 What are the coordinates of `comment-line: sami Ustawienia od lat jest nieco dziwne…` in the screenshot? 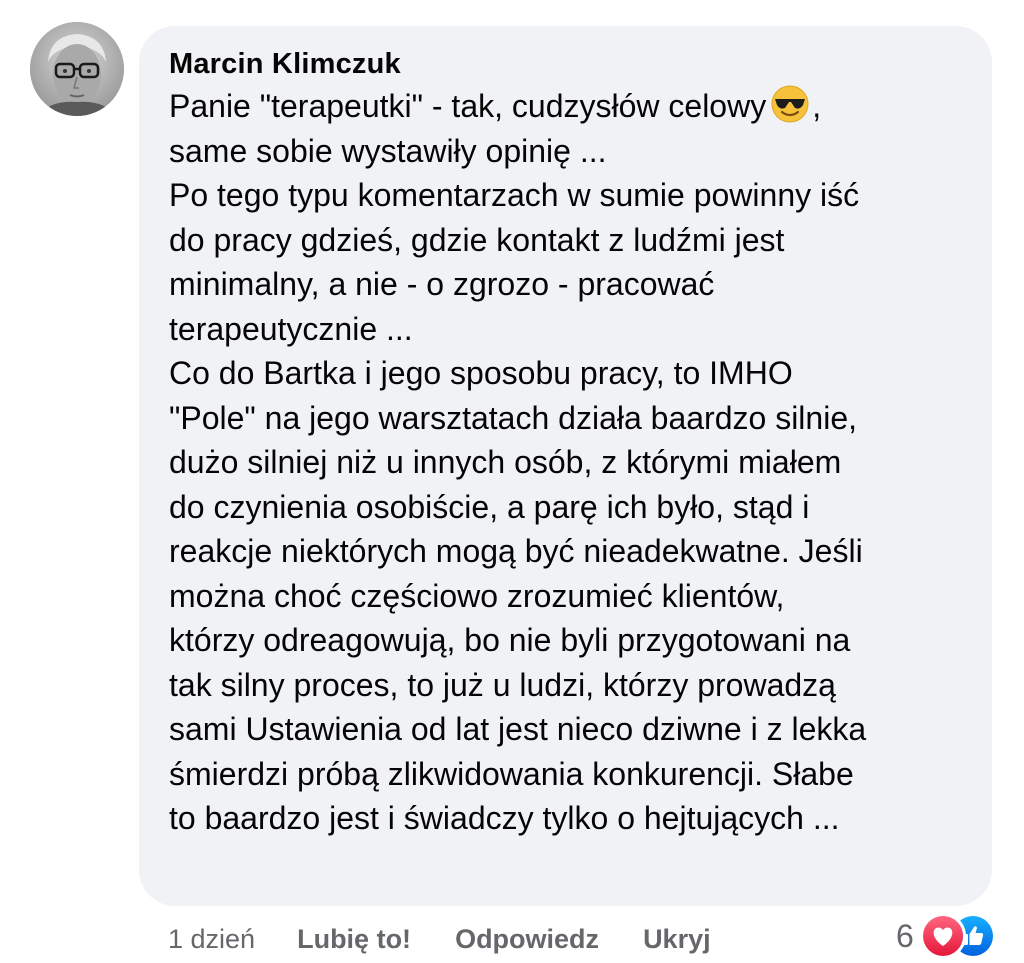 It's located at (518, 729).